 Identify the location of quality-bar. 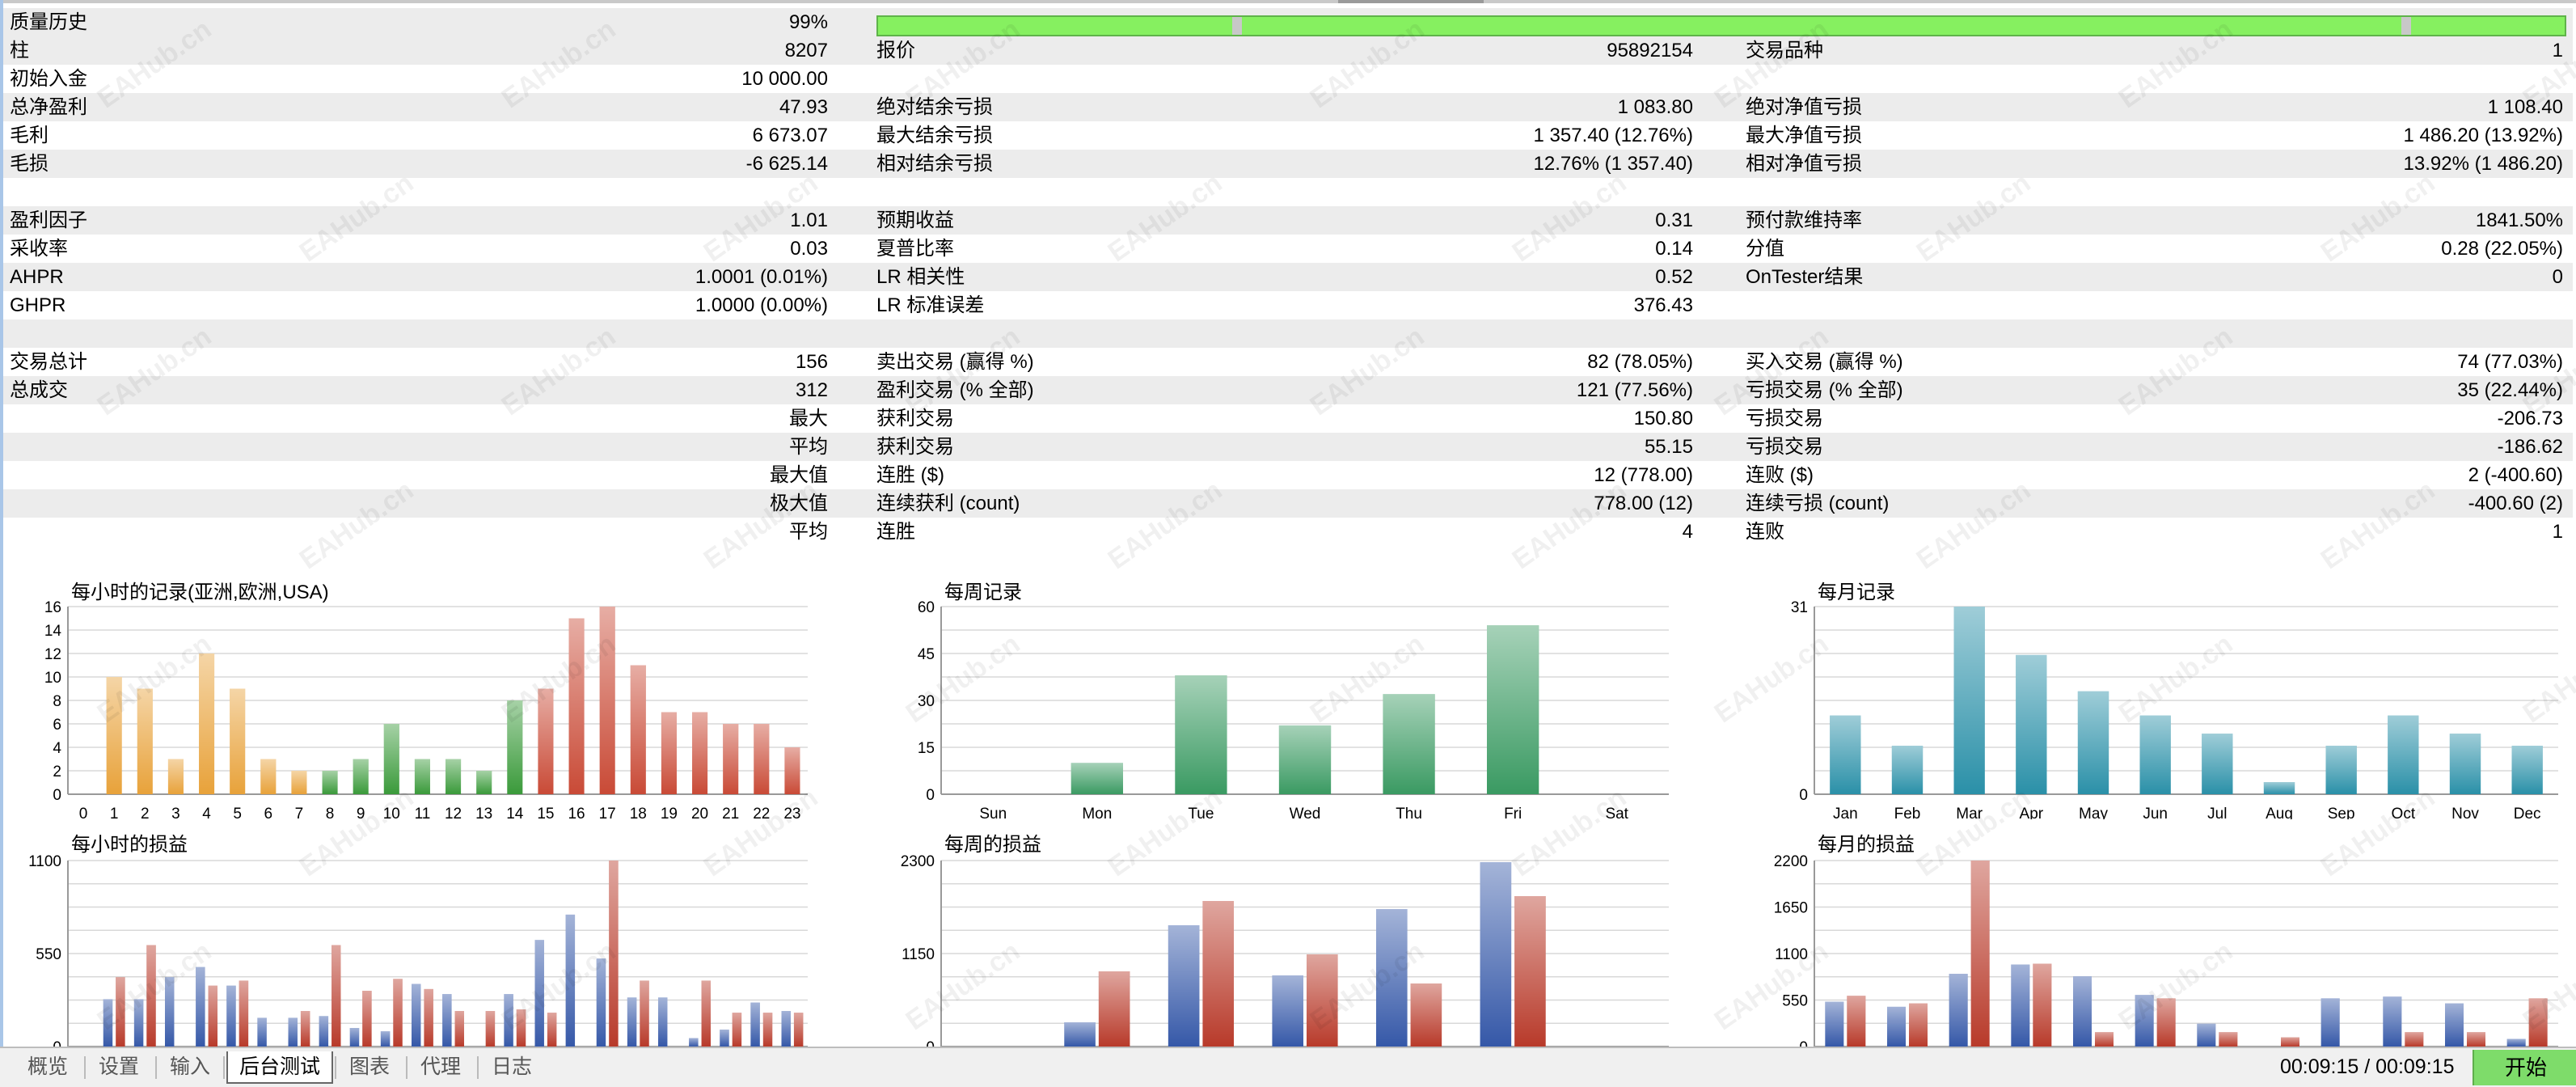
(1721, 25).